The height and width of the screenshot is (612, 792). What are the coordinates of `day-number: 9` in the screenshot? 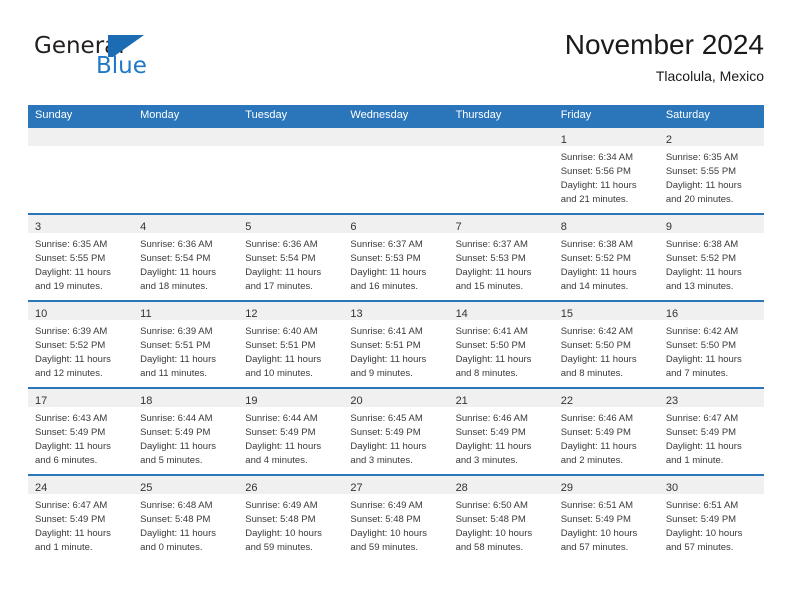 It's located at (668, 227).